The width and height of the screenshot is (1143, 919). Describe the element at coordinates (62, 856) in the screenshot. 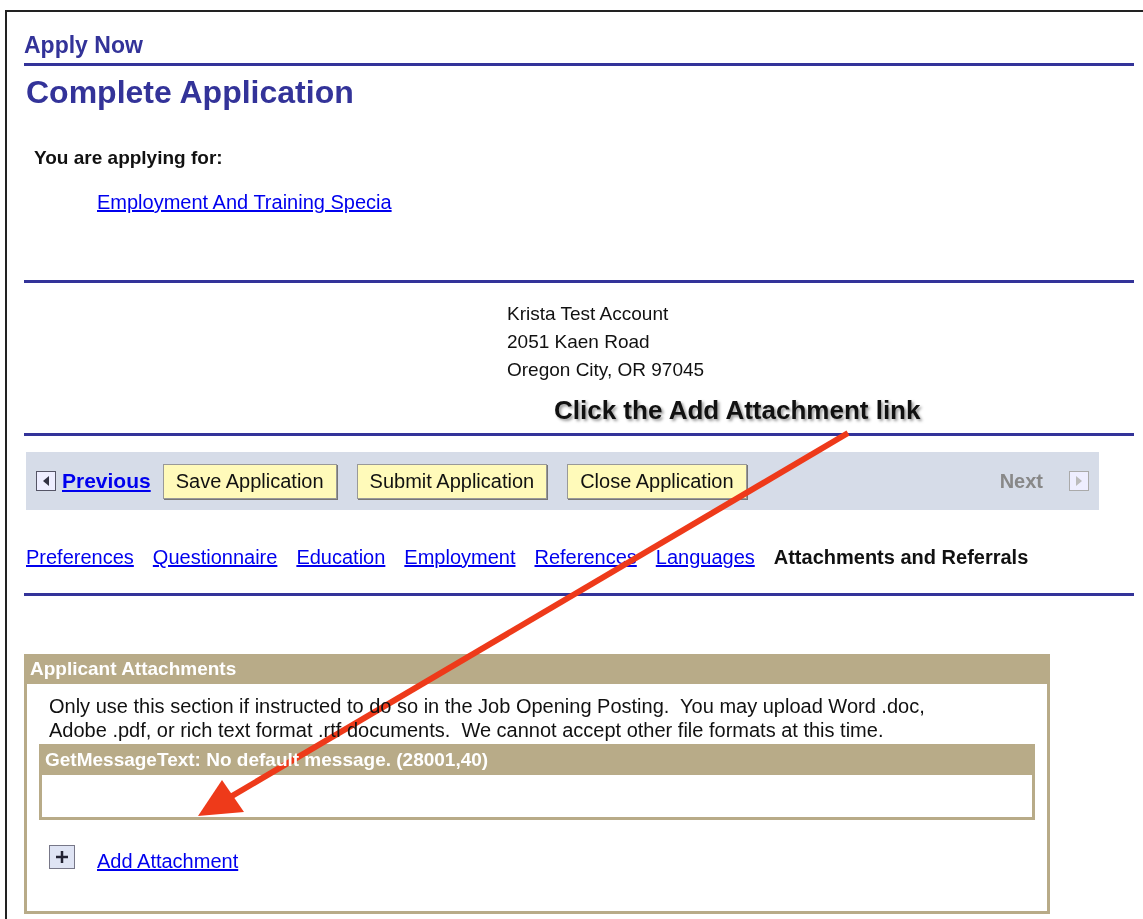

I see `add-icon` at that location.